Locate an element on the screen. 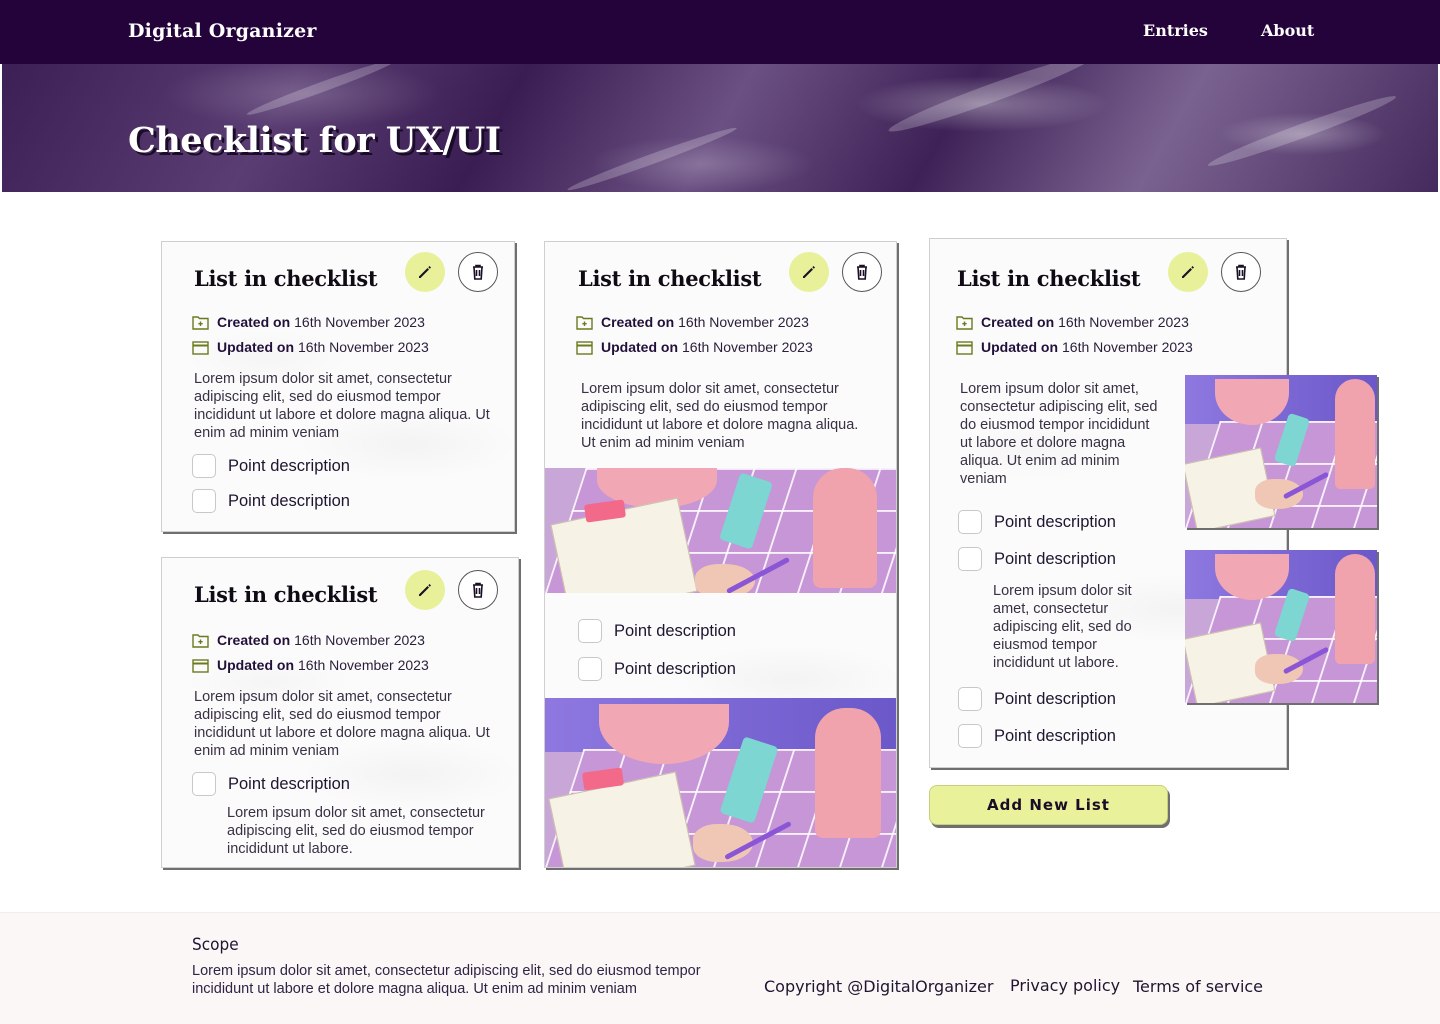  footer-terms-link: Terms of service is located at coordinates (1198, 986).